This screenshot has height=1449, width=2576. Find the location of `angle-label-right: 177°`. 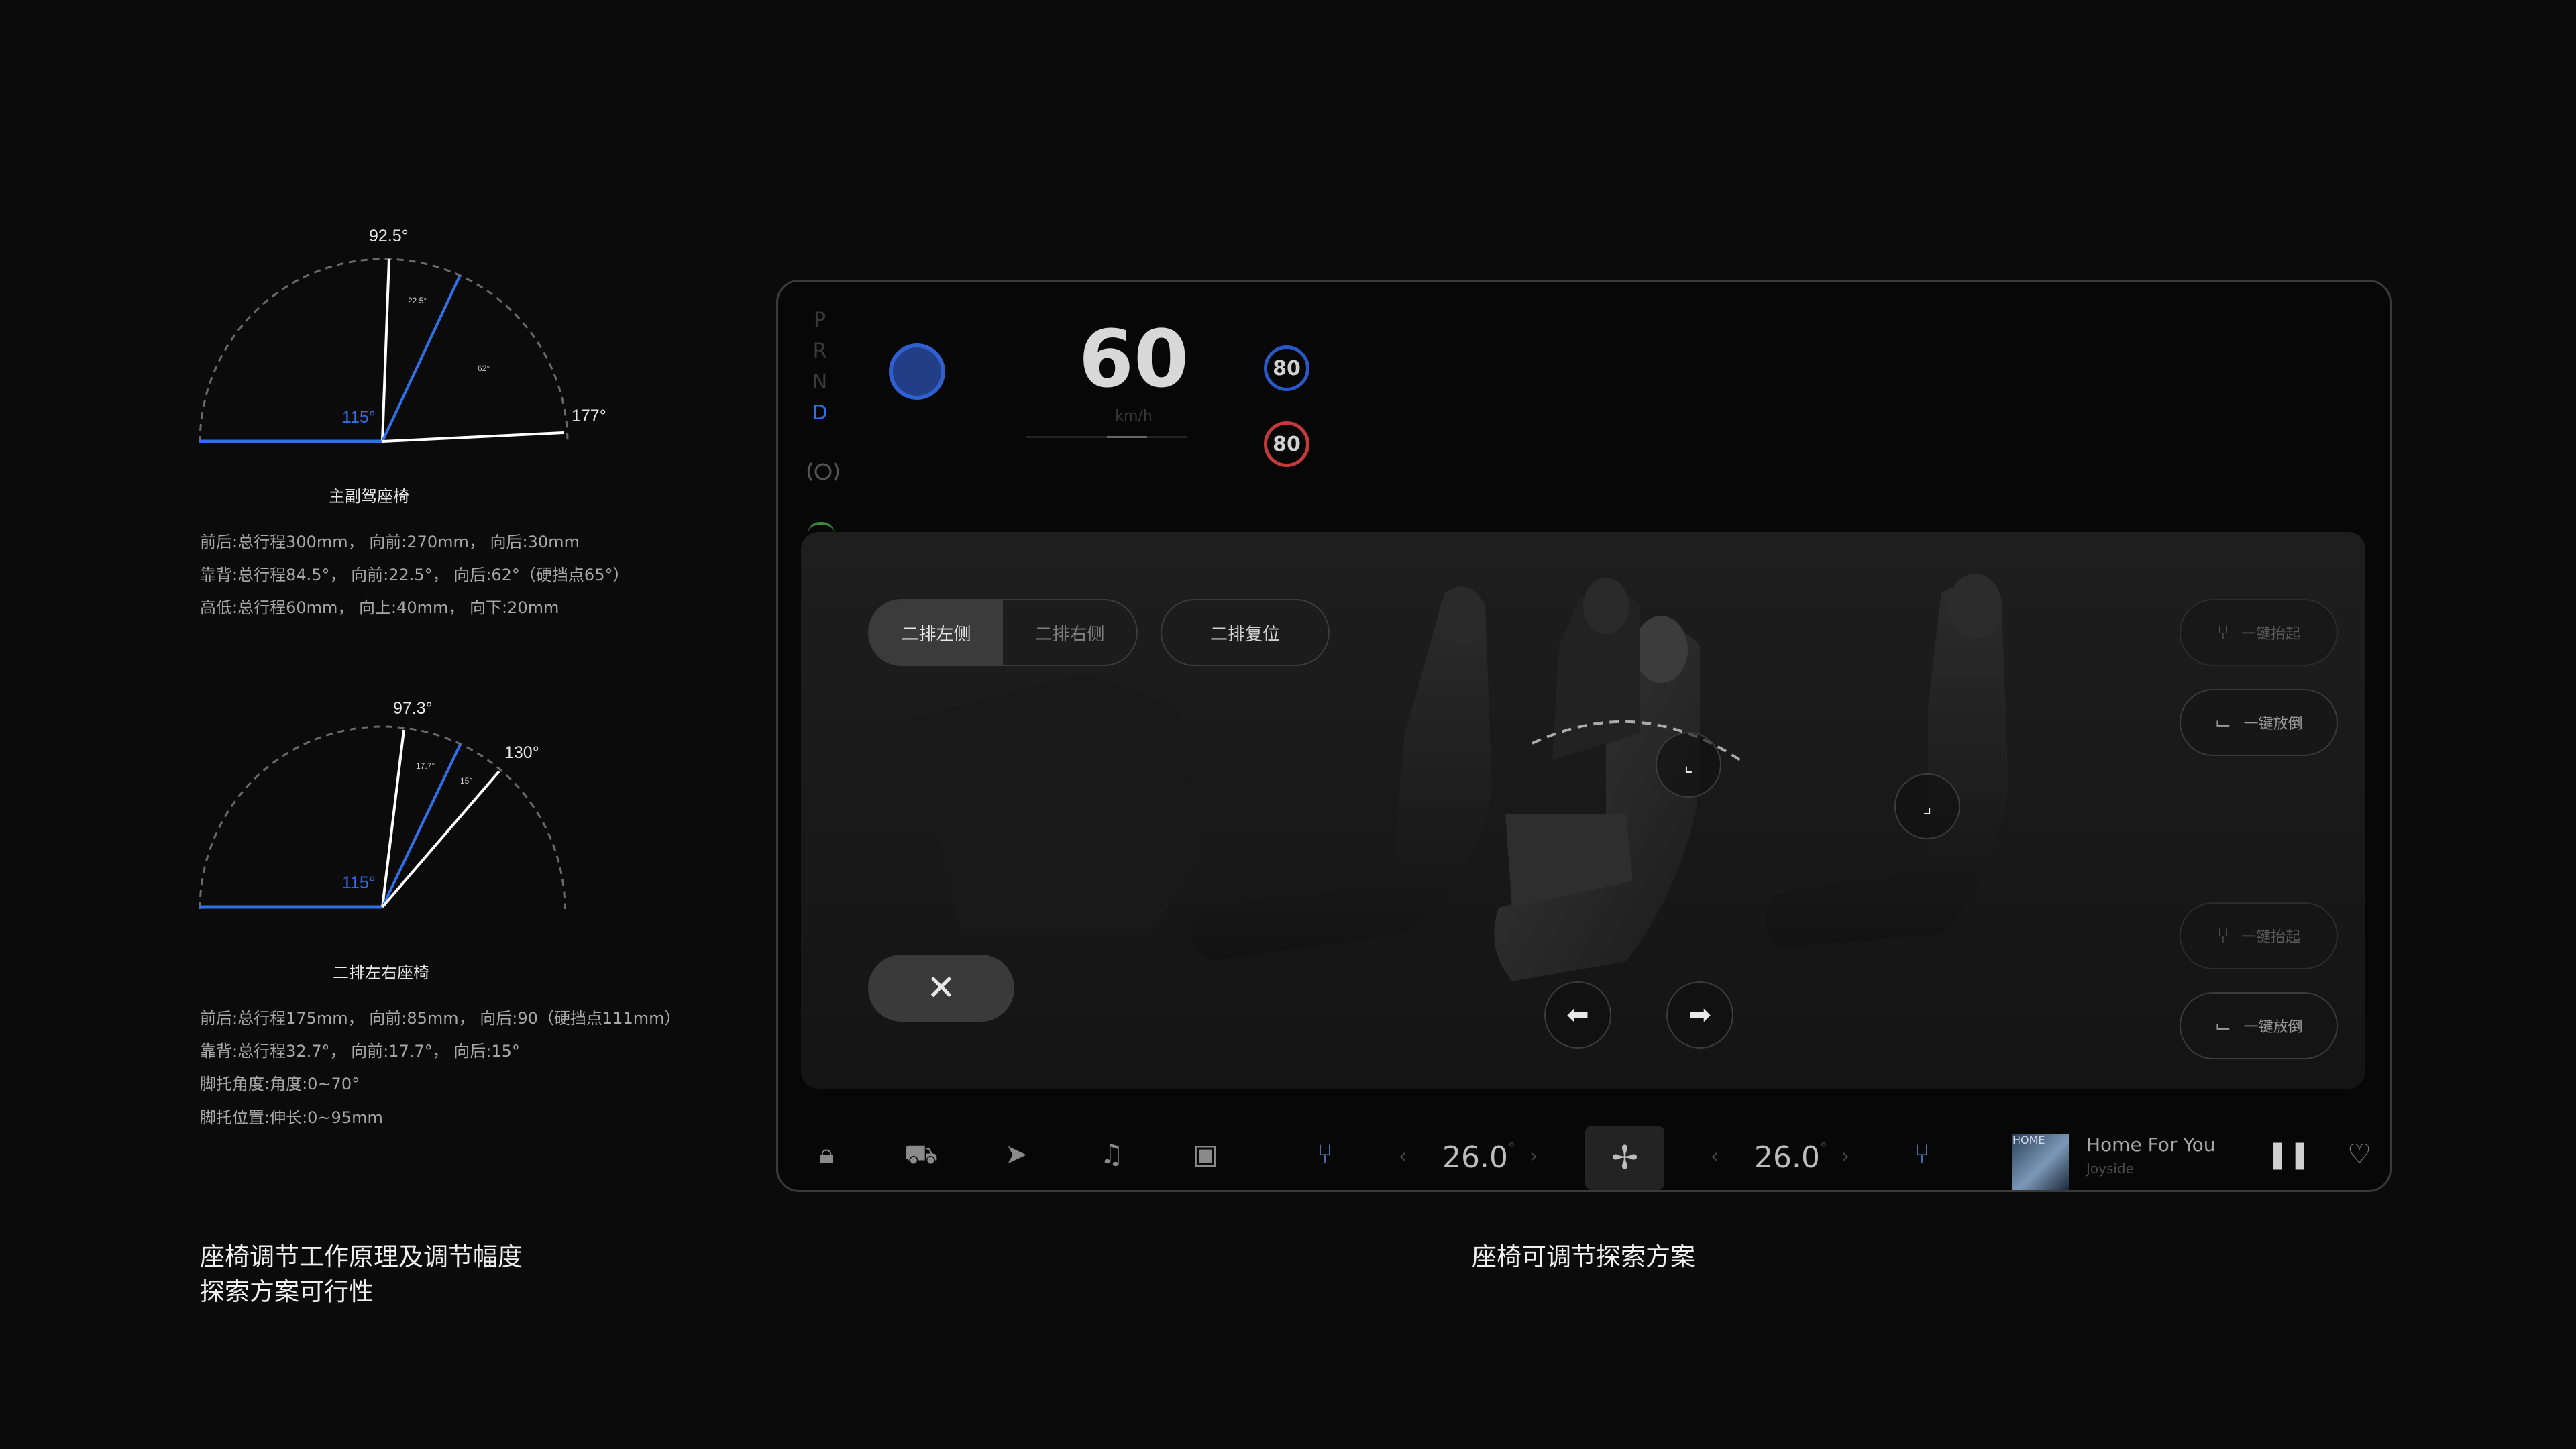

angle-label-right: 177° is located at coordinates (589, 416).